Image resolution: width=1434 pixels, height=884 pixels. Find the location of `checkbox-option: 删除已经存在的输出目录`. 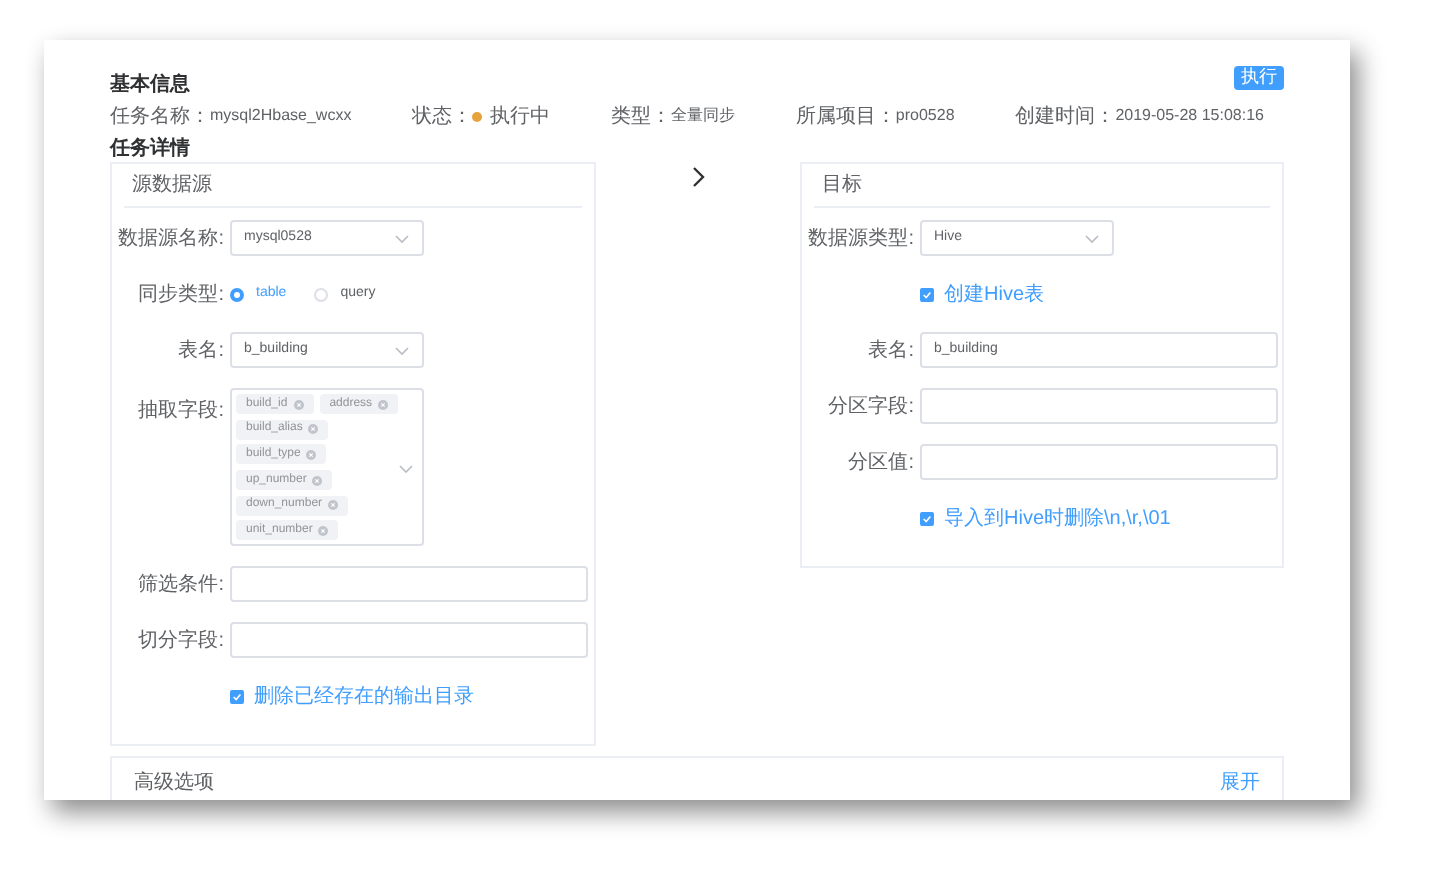

checkbox-option: 删除已经存在的输出目录 is located at coordinates (352, 696).